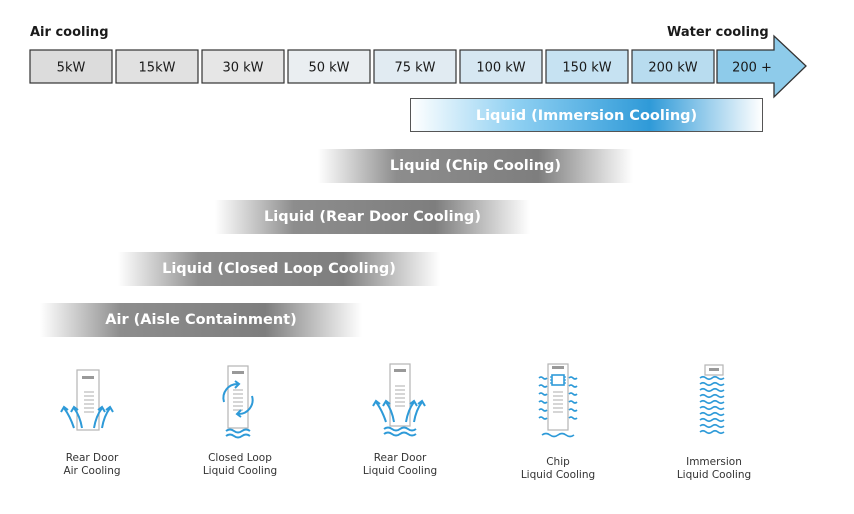  Describe the element at coordinates (240, 458) in the screenshot. I see `icon-caption-line1: Closed Loop` at that location.